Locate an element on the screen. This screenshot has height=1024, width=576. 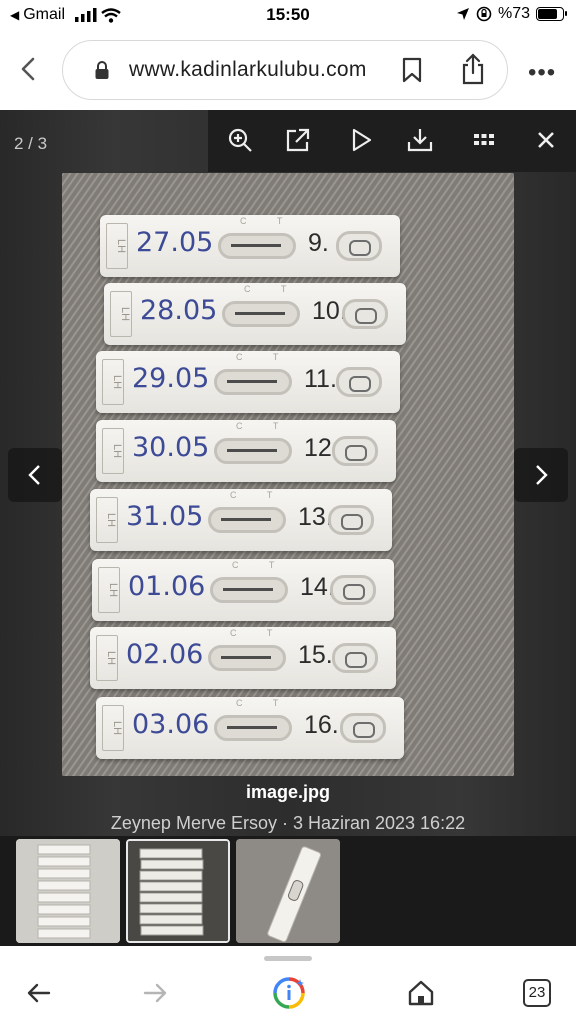
zoom-in-icon is located at coordinates (240, 140).